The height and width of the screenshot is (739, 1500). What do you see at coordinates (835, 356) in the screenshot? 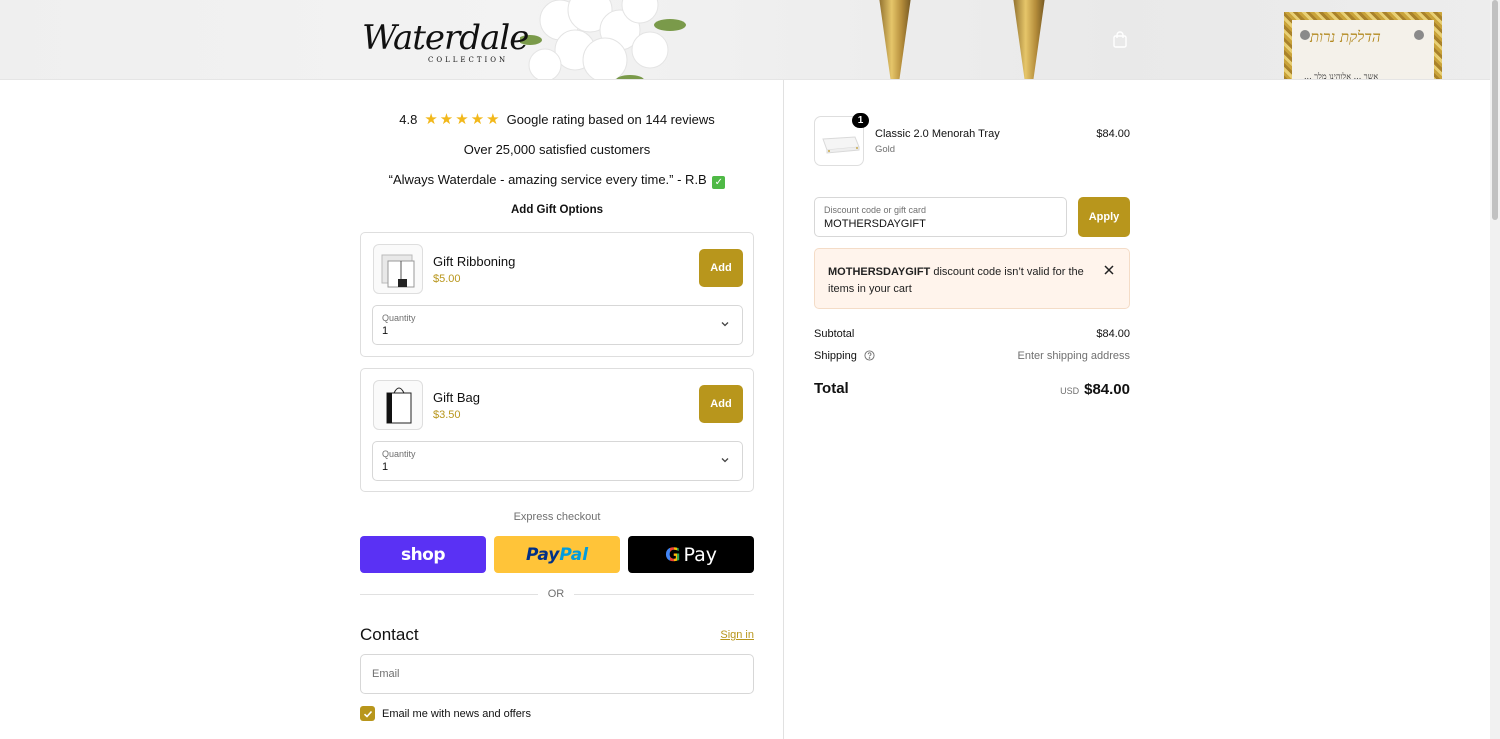
I see `shipping-label: Shipping` at bounding box center [835, 356].